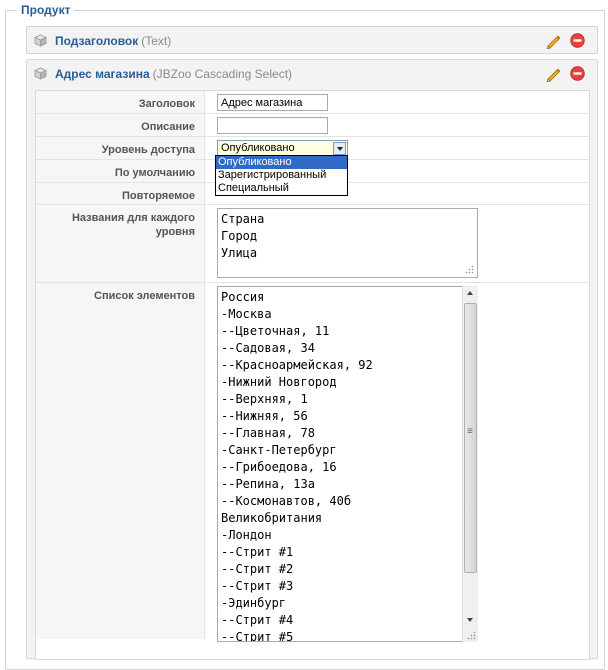 The height and width of the screenshot is (670, 608). Describe the element at coordinates (470, 438) in the screenshot. I see `scroll-thumb` at that location.